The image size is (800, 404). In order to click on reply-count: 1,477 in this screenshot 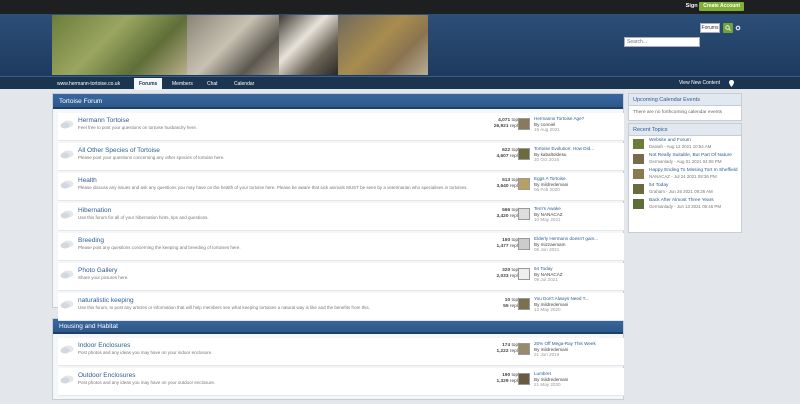, I will do `click(502, 246)`.